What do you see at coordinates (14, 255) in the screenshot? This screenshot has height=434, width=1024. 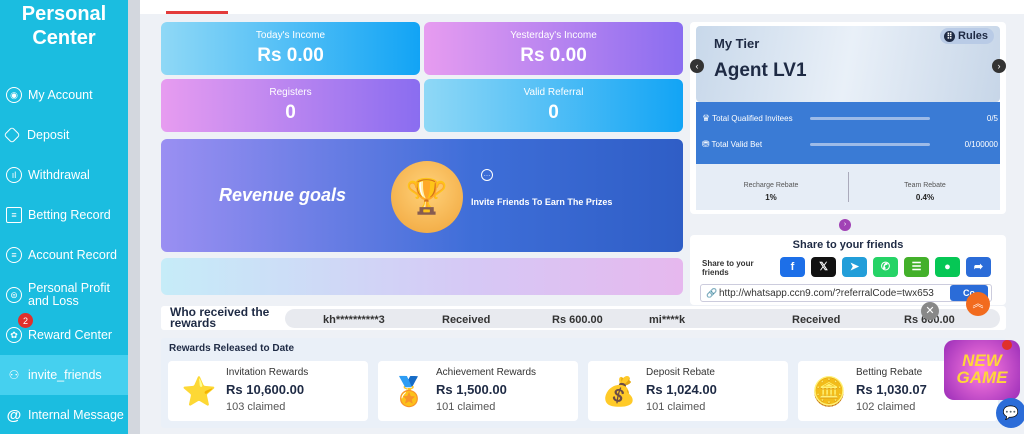 I see `list-circle-icon: ≡` at bounding box center [14, 255].